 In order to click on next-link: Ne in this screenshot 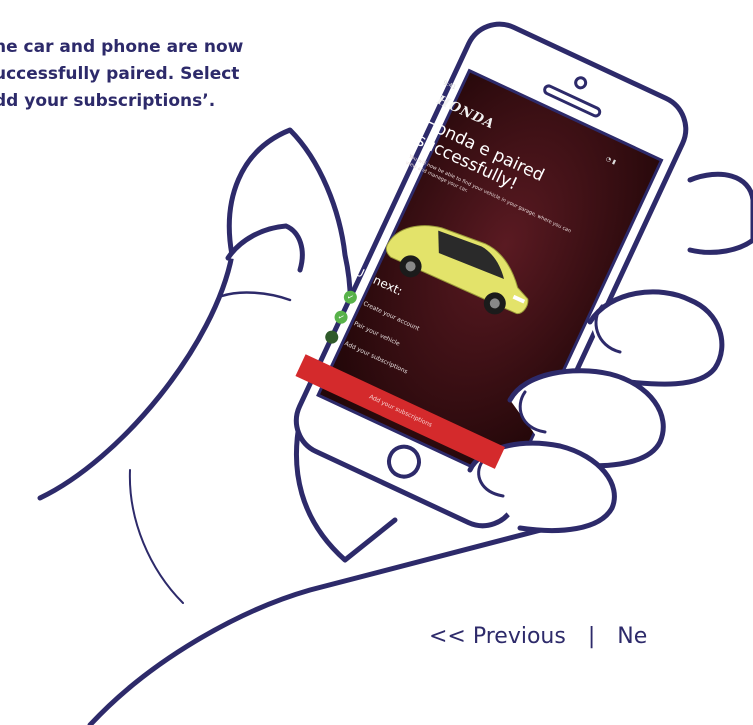, I will do `click(632, 636)`.